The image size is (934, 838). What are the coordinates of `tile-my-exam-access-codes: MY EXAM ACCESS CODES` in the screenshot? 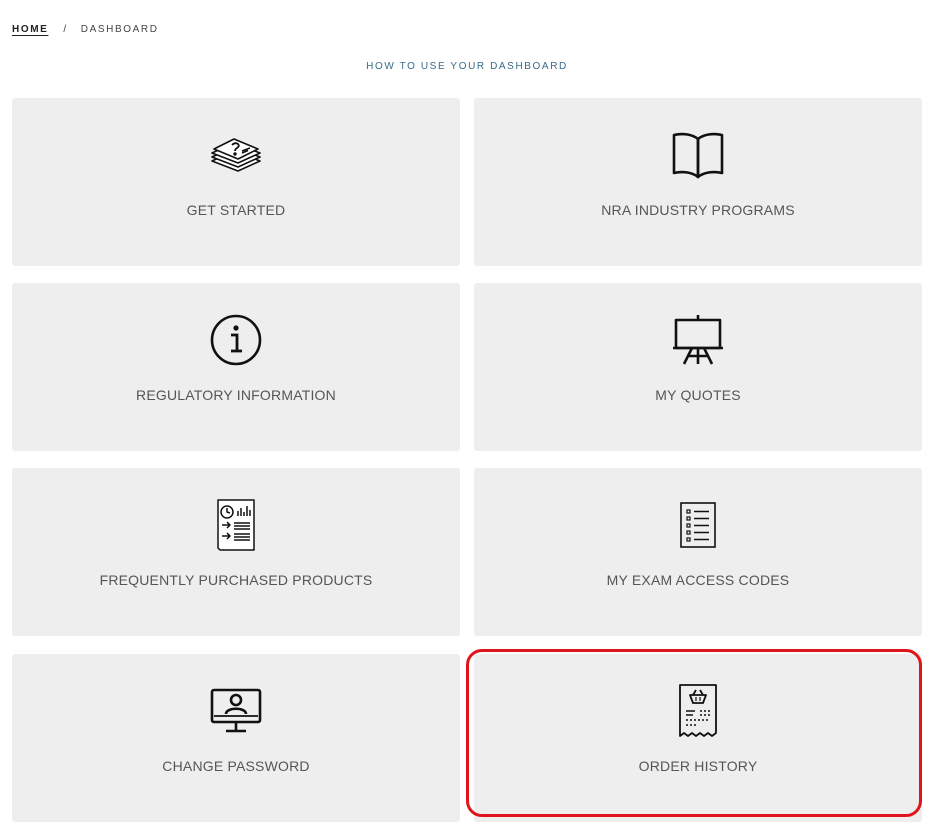 It's located at (698, 552).